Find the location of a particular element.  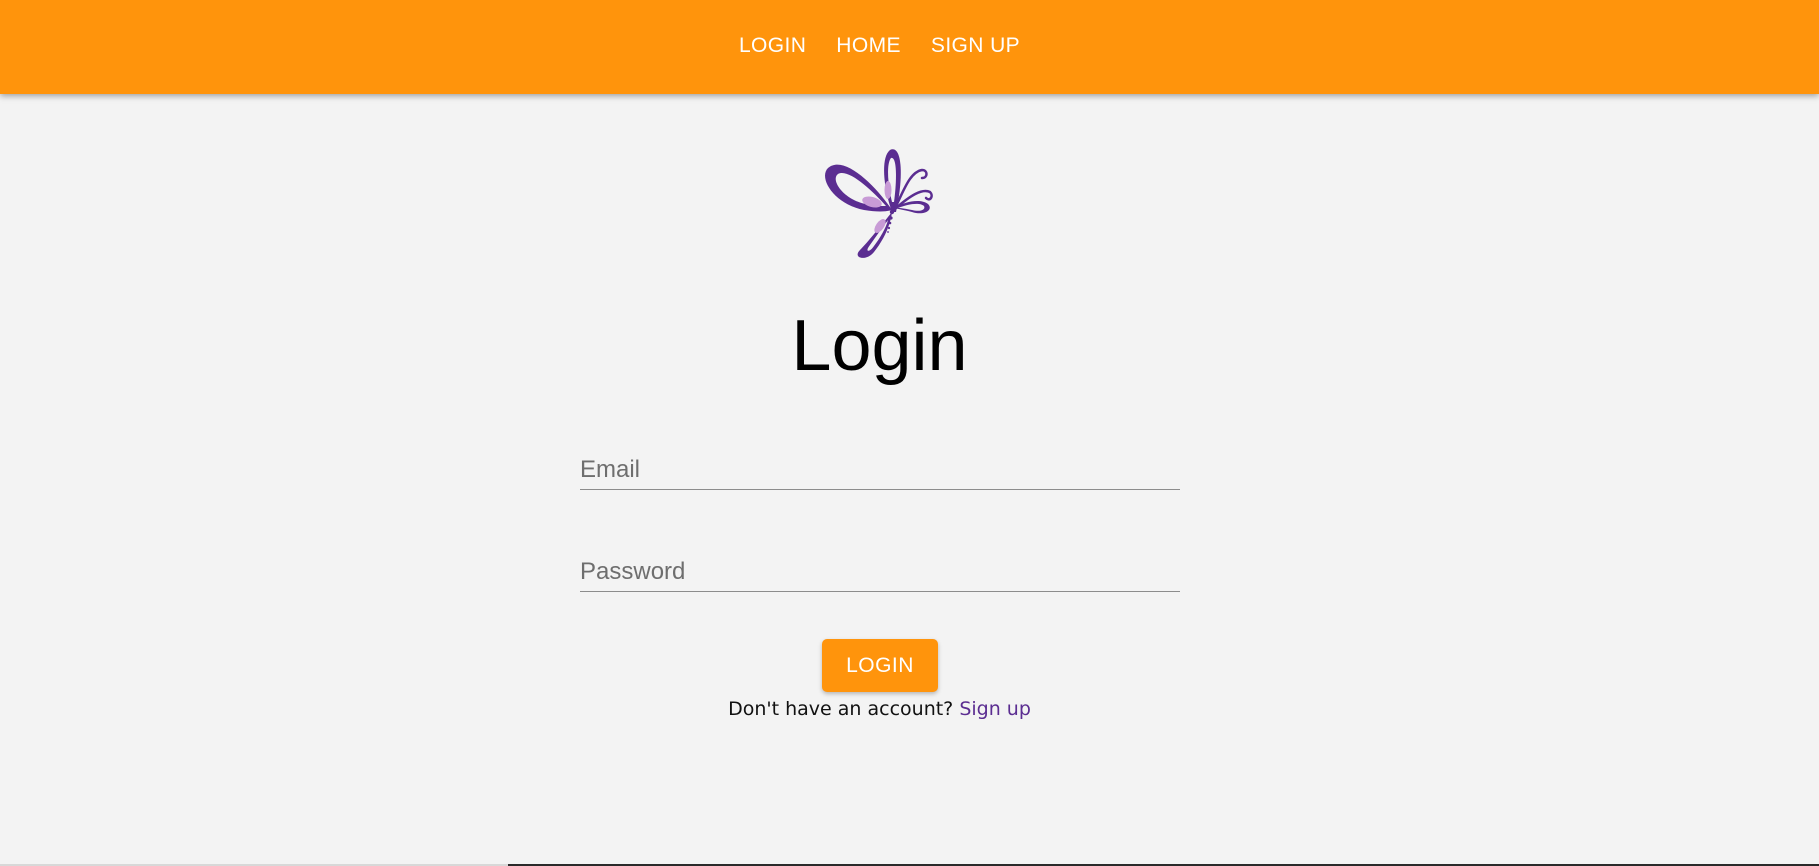

page-title: Login is located at coordinates (879, 346).